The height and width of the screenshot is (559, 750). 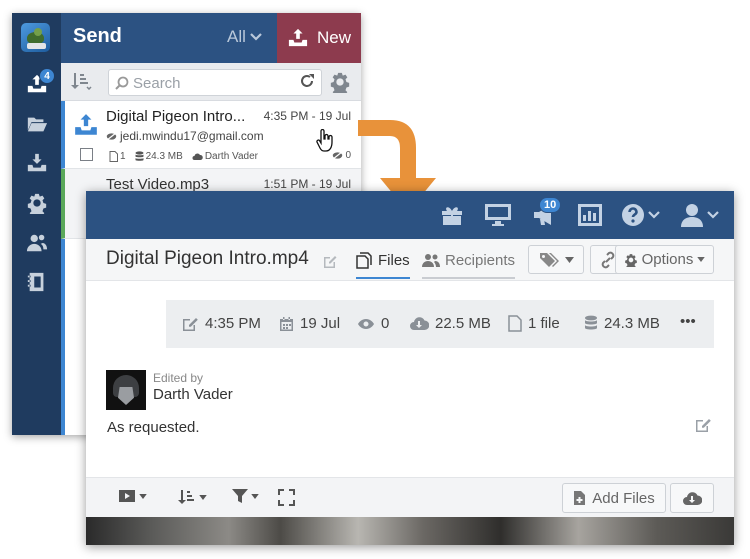 I want to click on section-title: Send, so click(x=97, y=36).